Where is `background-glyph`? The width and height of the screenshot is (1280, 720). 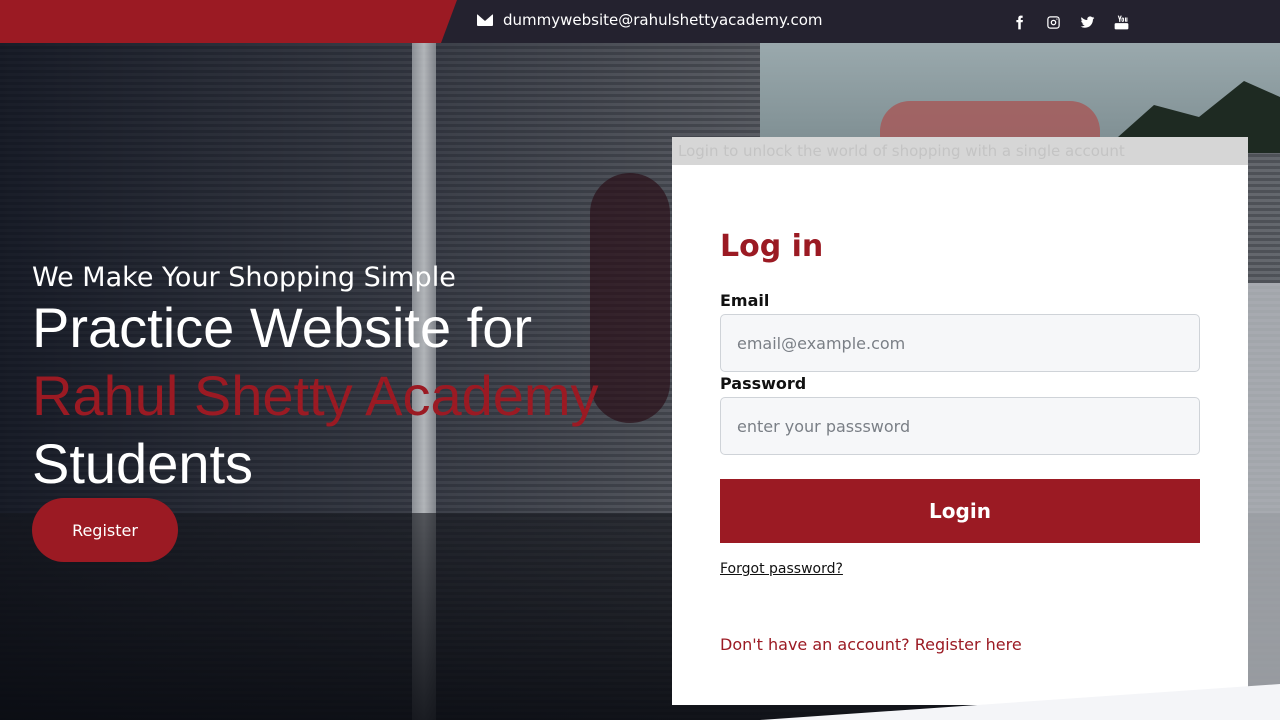
background-glyph is located at coordinates (630, 298).